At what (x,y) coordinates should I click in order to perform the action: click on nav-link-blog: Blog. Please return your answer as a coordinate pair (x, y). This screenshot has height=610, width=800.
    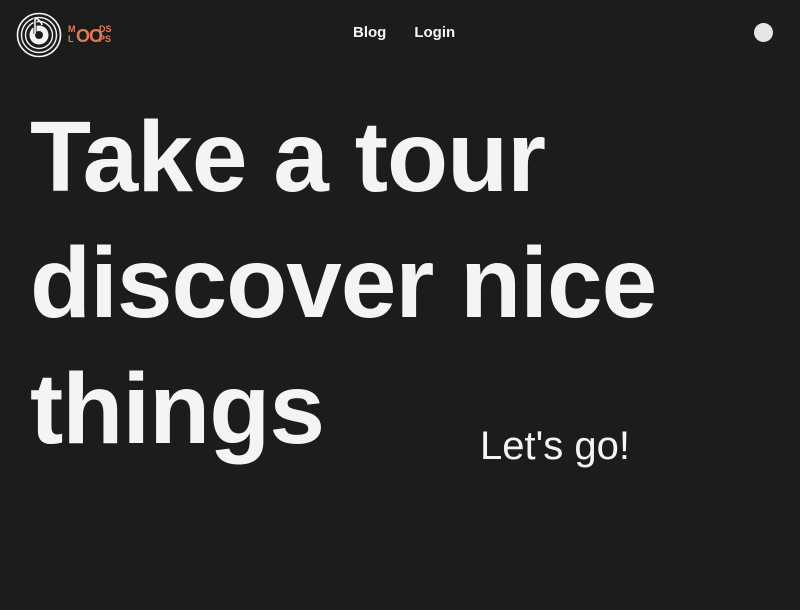
    Looking at the image, I should click on (369, 33).